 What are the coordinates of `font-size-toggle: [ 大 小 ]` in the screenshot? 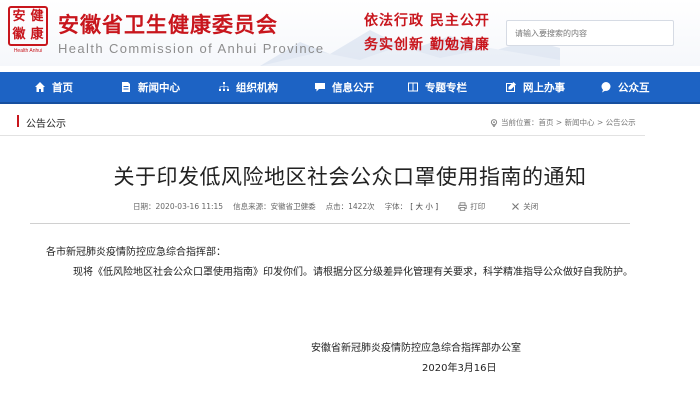 It's located at (424, 206).